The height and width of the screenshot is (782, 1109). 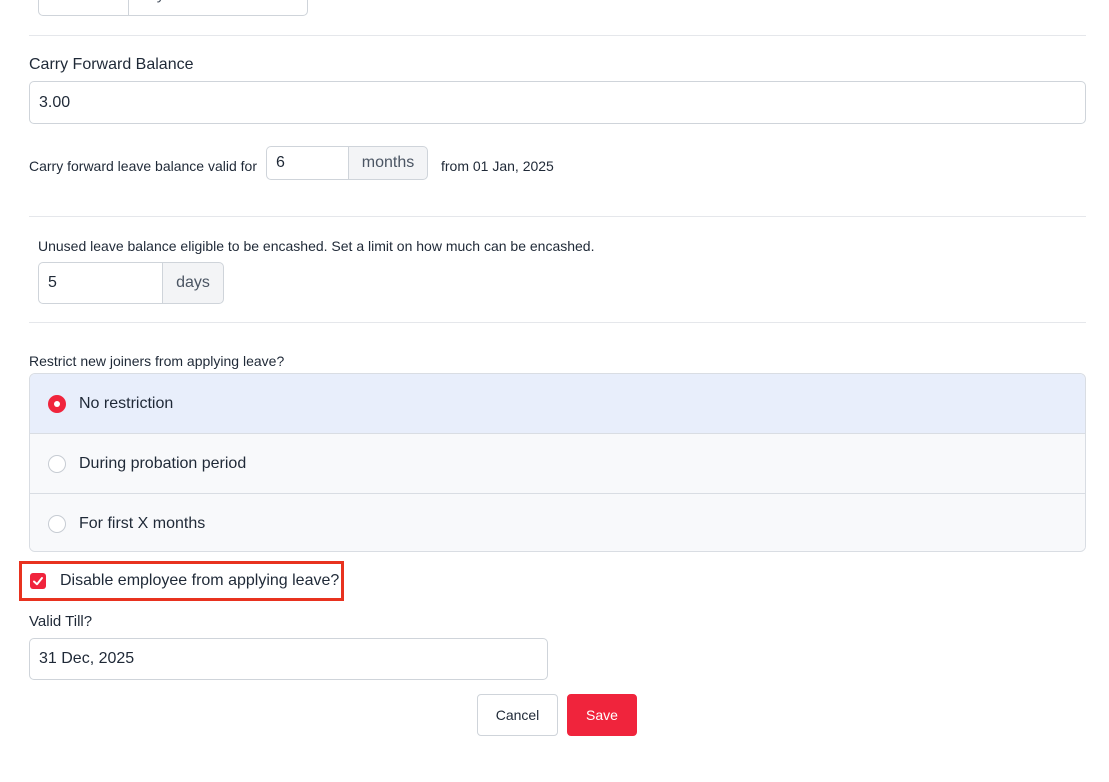 I want to click on restrict-option-label: For first X months, so click(x=142, y=523).